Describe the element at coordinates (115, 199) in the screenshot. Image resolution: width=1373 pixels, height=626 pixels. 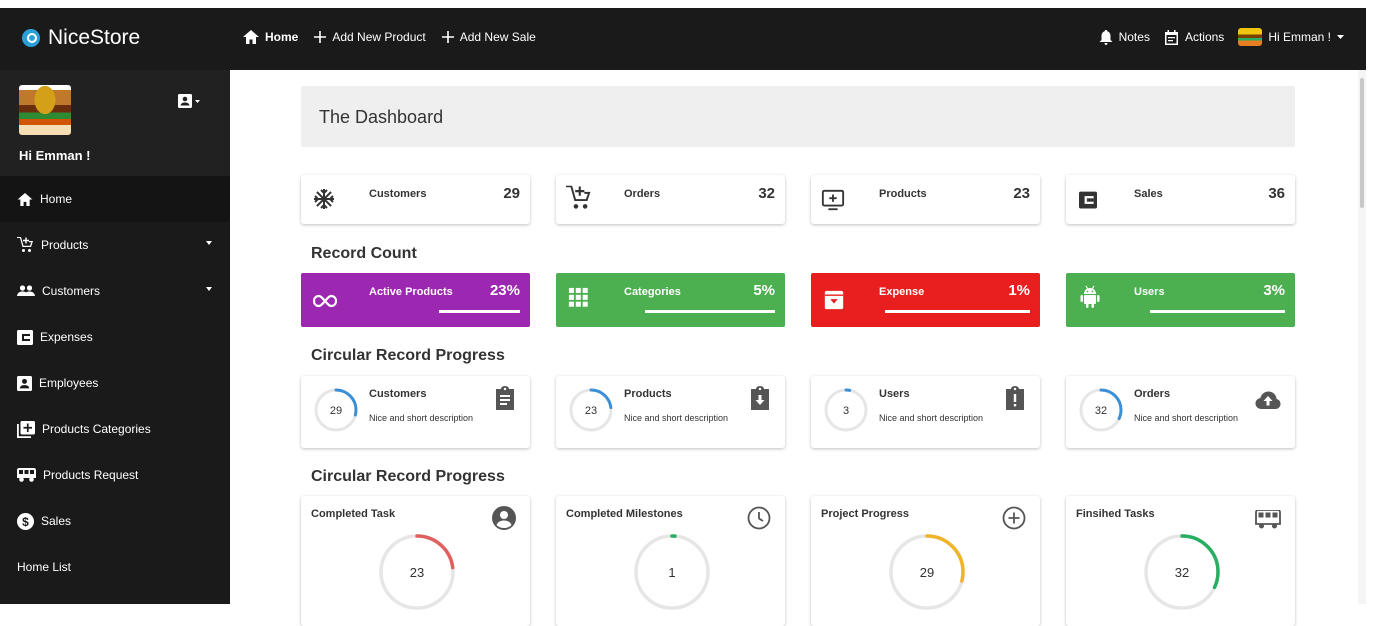
I see `sidebar-item-home: Home` at that location.